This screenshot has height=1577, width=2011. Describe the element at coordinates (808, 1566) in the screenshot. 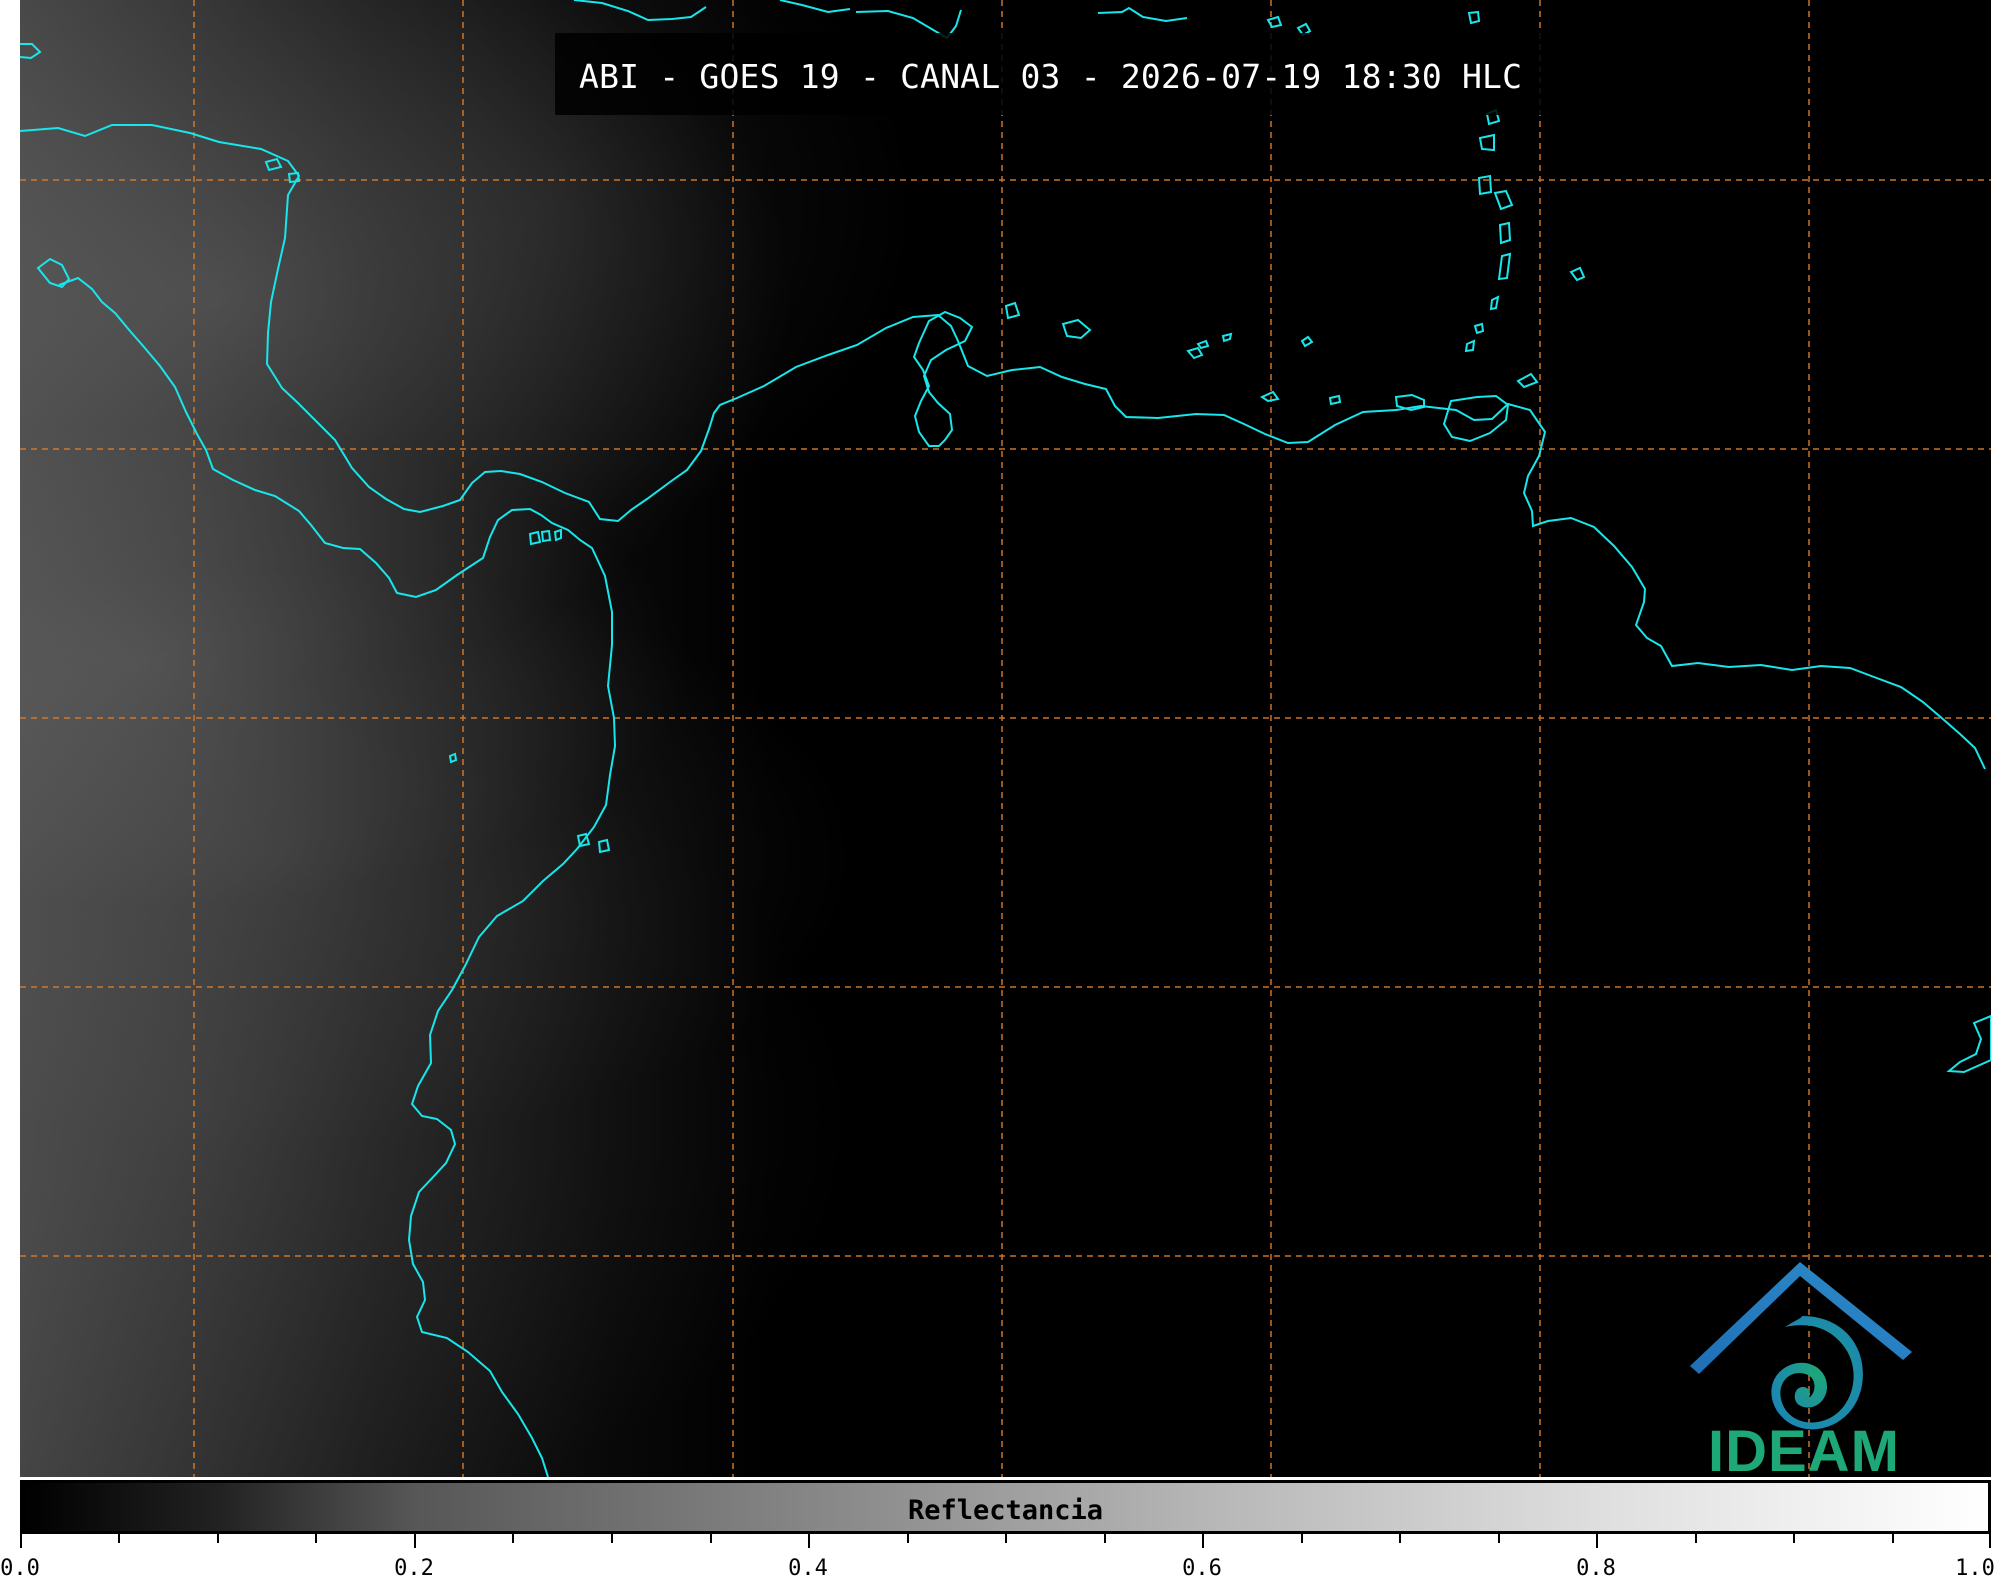

I see `colorbar-tick-label: 0.4` at that location.